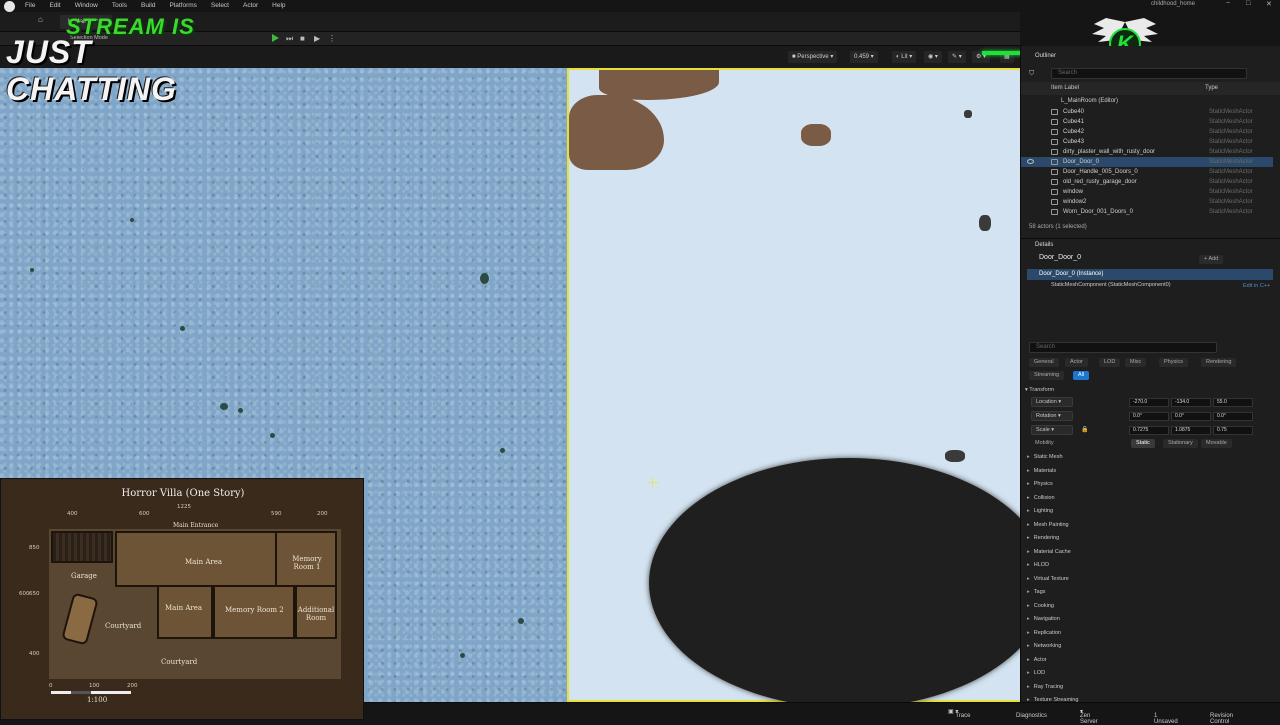 This screenshot has width=1280, height=725. What do you see at coordinates (1147, 112) in the screenshot?
I see `outliner-row: Cube40 StaticMeshActor` at bounding box center [1147, 112].